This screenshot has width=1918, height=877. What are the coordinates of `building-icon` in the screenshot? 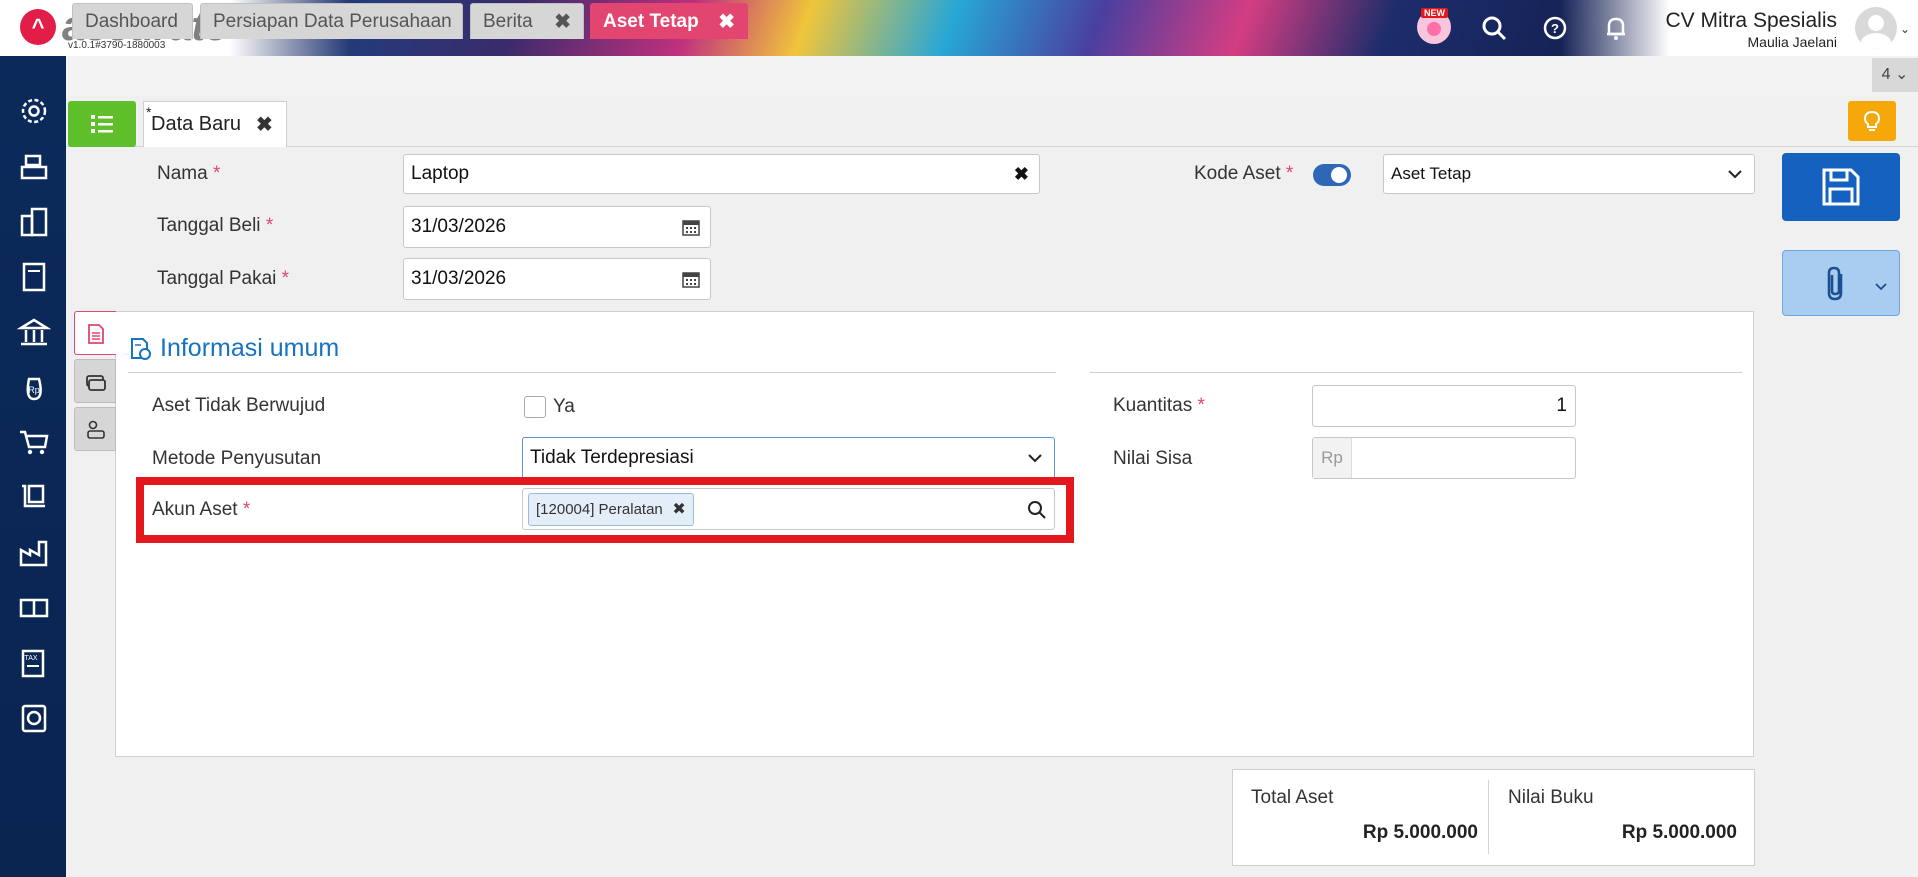 It's located at (34, 222).